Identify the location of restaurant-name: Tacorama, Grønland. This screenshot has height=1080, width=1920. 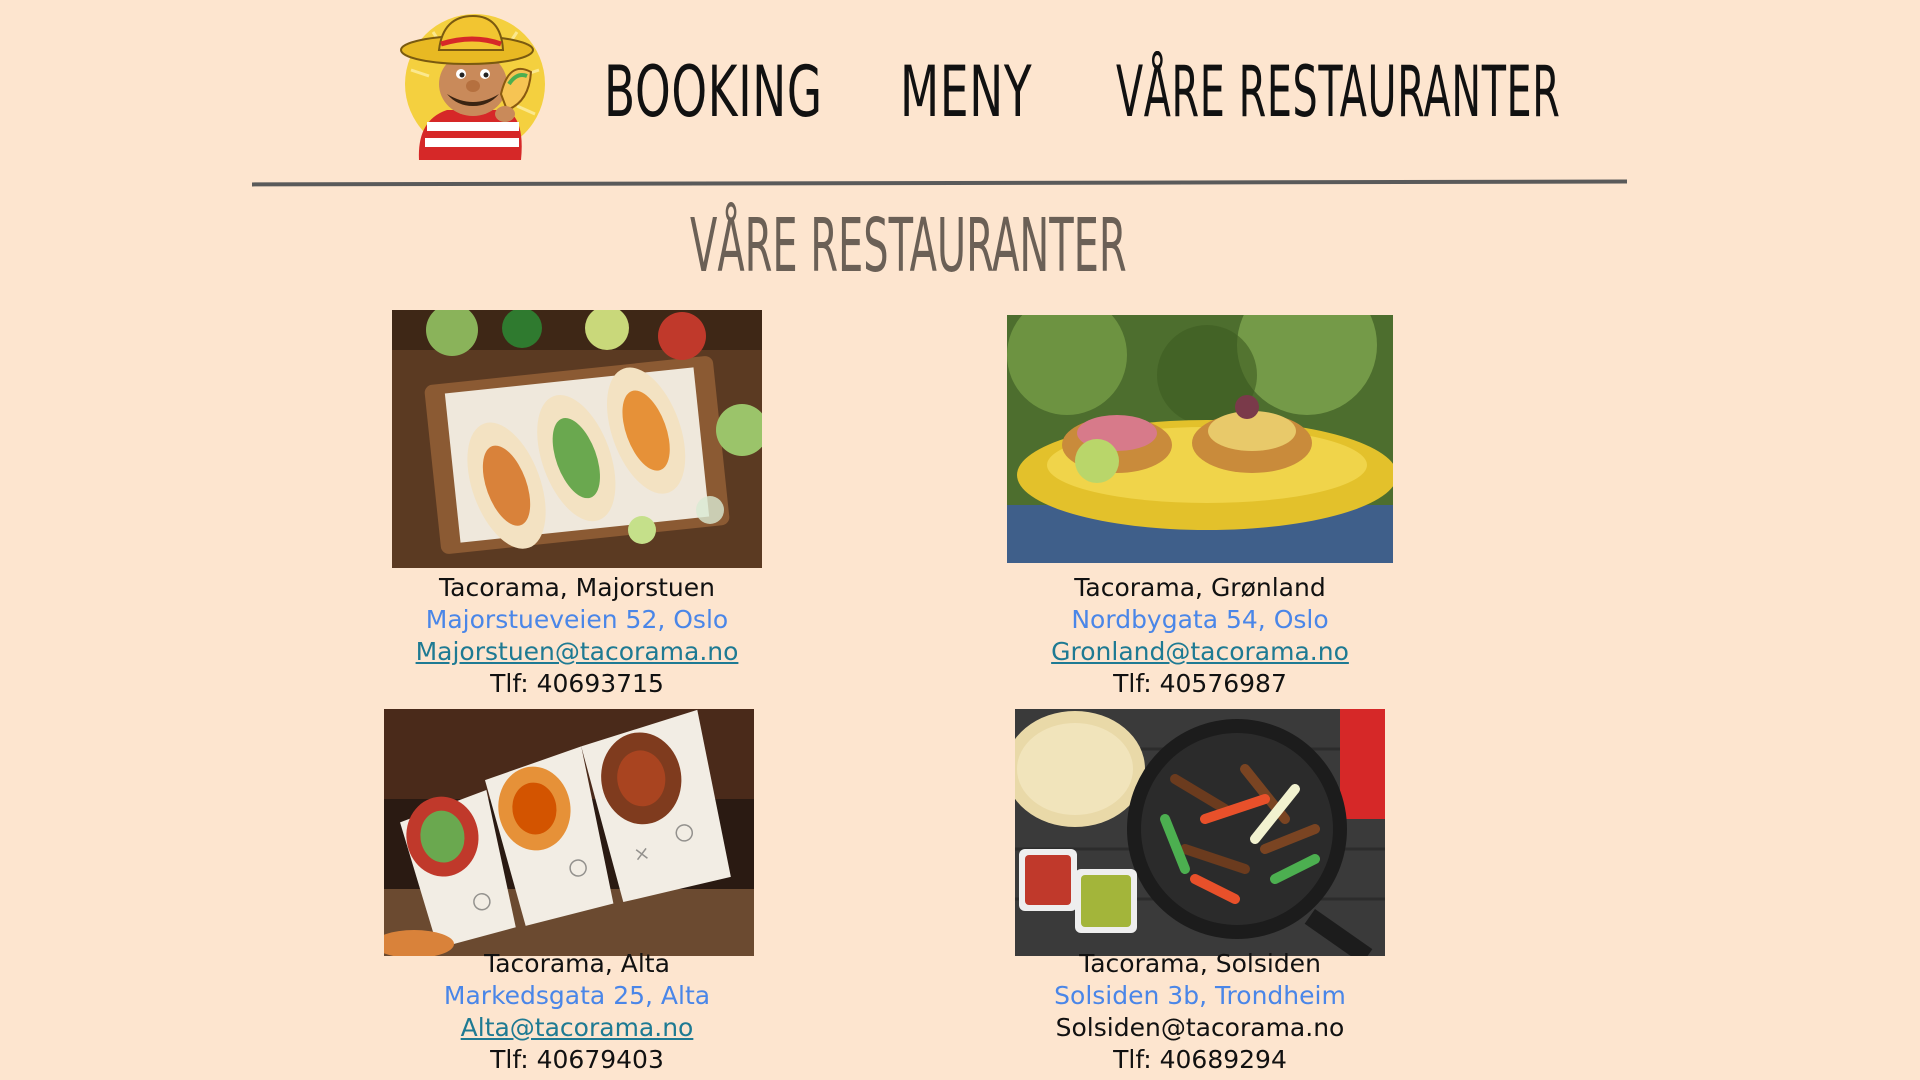
(1200, 587).